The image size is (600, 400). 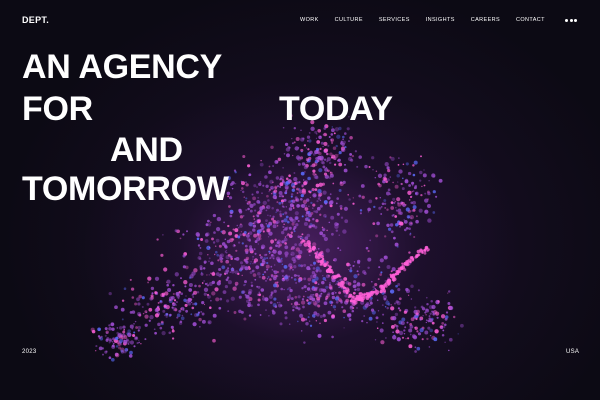 I want to click on nav-link-contact: CONTACT, so click(x=530, y=20).